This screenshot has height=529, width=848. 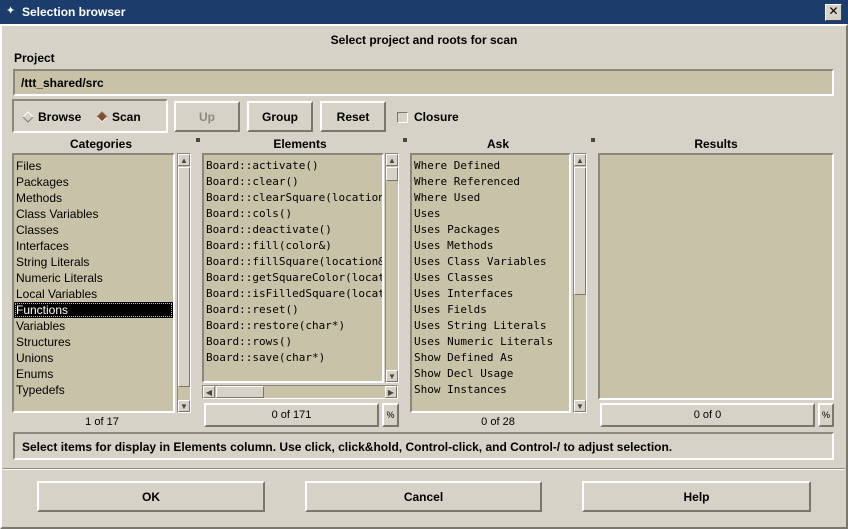 What do you see at coordinates (151, 496) in the screenshot?
I see `ok-button: OK` at bounding box center [151, 496].